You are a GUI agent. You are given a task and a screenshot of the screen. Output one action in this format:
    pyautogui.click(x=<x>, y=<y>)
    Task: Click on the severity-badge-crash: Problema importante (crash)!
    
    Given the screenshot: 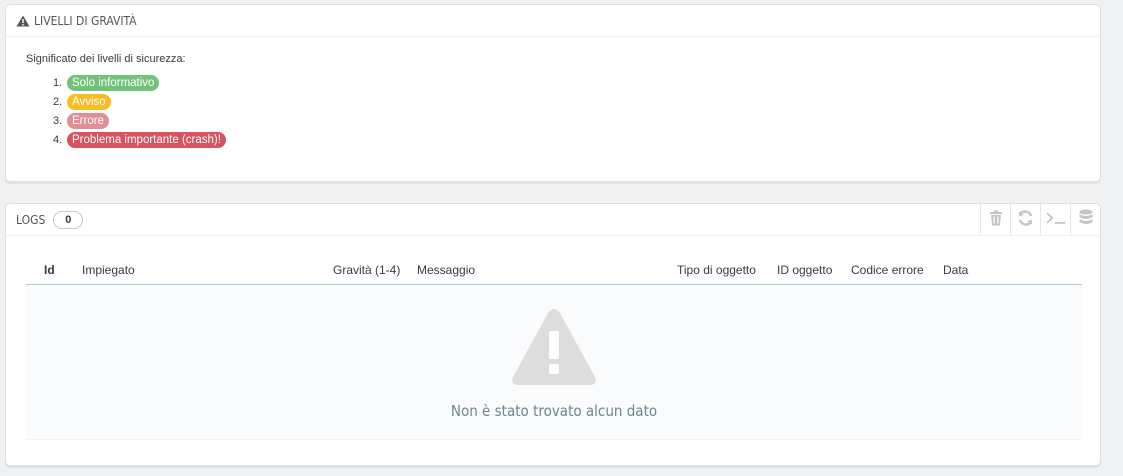 What is the action you would take?
    pyautogui.click(x=146, y=139)
    